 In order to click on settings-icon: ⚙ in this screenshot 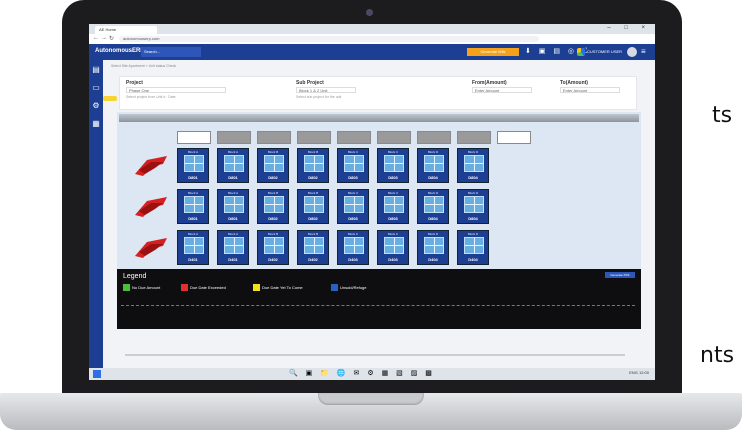, I will do `click(96, 106)`.